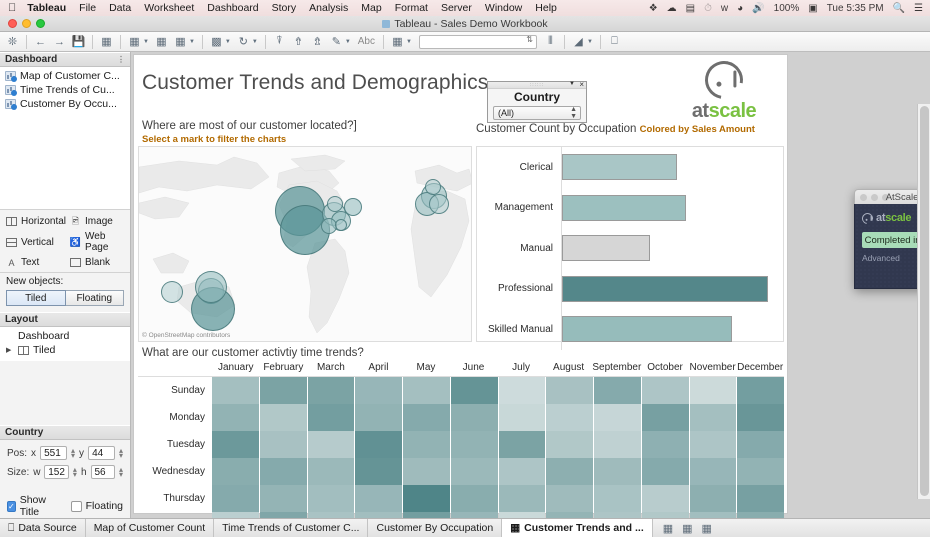  Describe the element at coordinates (578, 41) in the screenshot. I see `format-button: ◢` at that location.